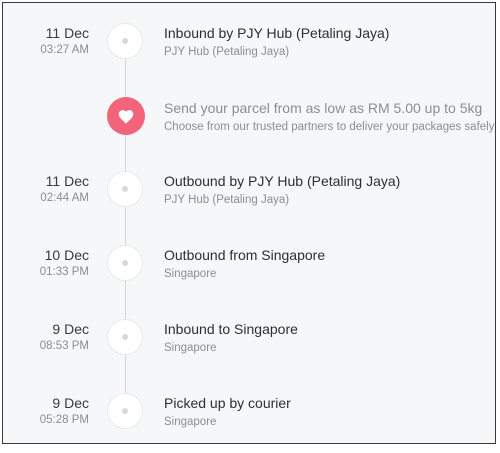  What do you see at coordinates (277, 33) in the screenshot?
I see `event-title: Inbound by PJY Hub (Petaling Jaya)` at bounding box center [277, 33].